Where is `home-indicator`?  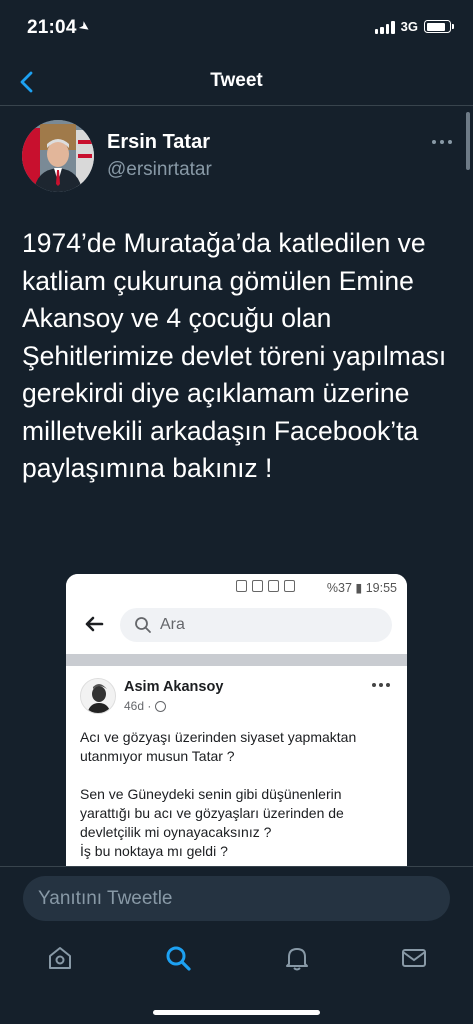 home-indicator is located at coordinates (236, 1012).